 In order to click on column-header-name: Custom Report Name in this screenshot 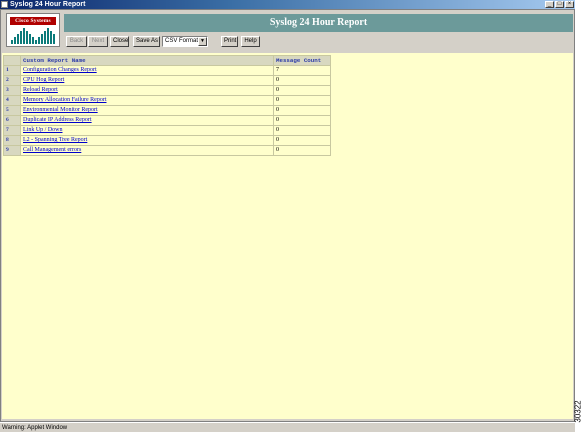, I will do `click(147, 60)`.